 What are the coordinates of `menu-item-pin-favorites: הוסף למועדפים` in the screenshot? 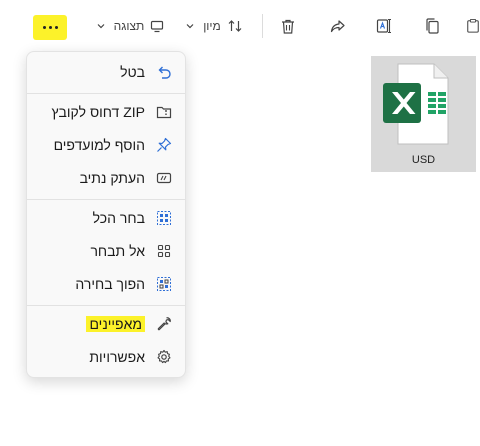 It's located at (106, 145).